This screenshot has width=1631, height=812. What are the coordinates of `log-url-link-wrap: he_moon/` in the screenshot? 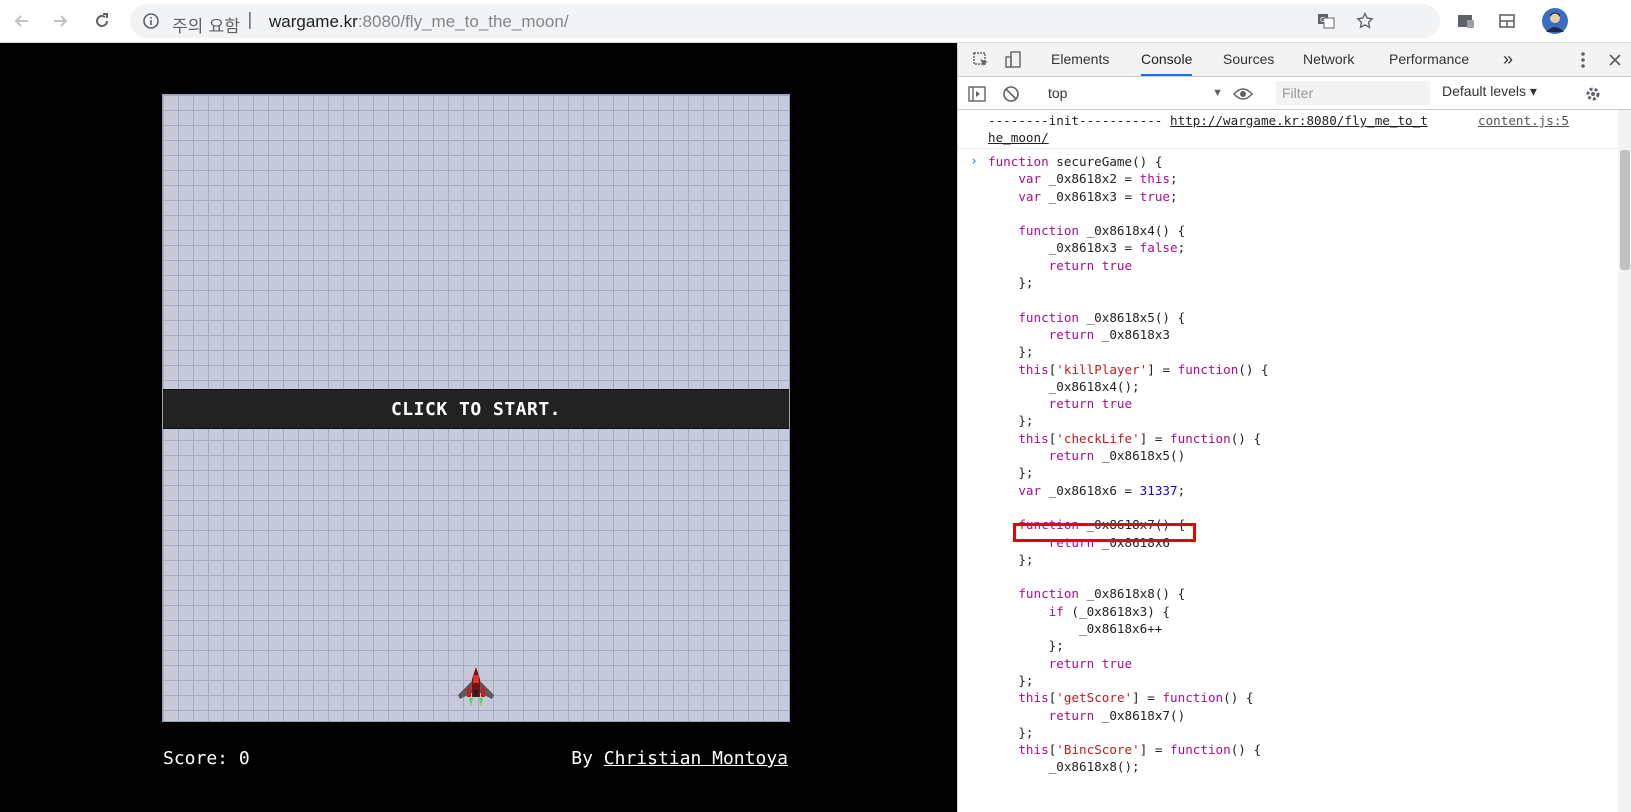 It's located at (1018, 137).